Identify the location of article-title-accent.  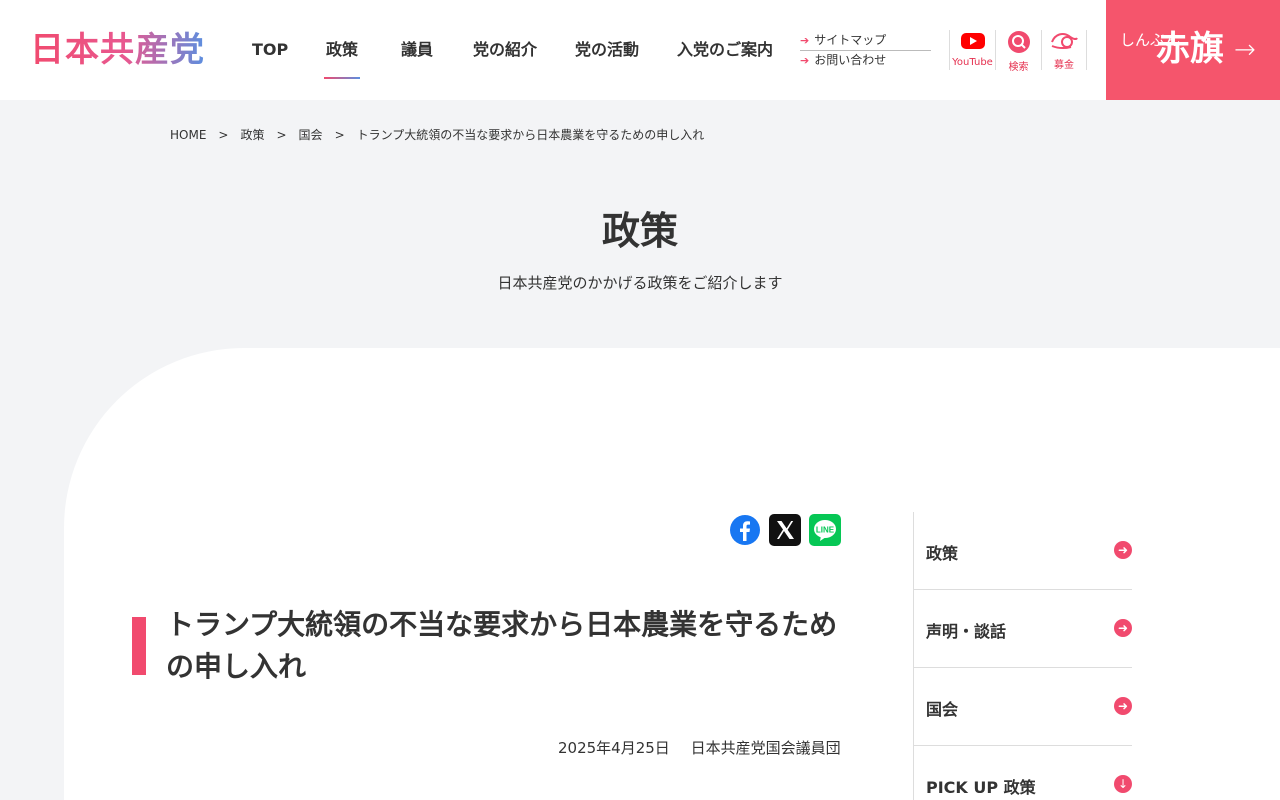
(139, 646).